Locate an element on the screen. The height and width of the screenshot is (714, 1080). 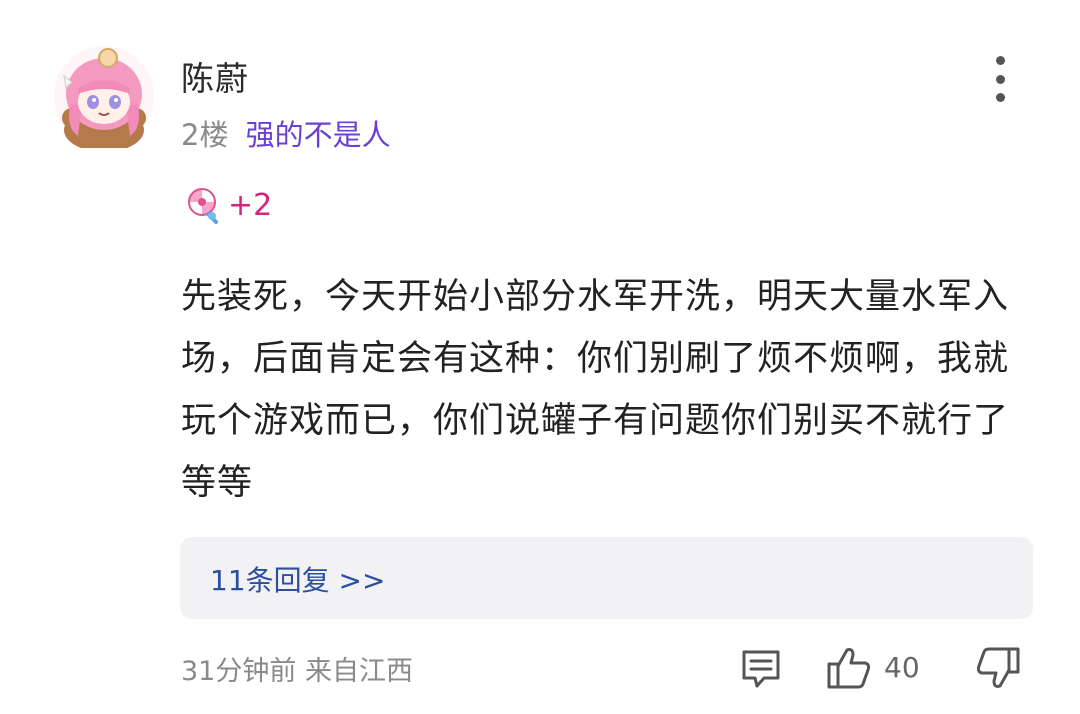
anime-girl-avatar-icon is located at coordinates (104, 99).